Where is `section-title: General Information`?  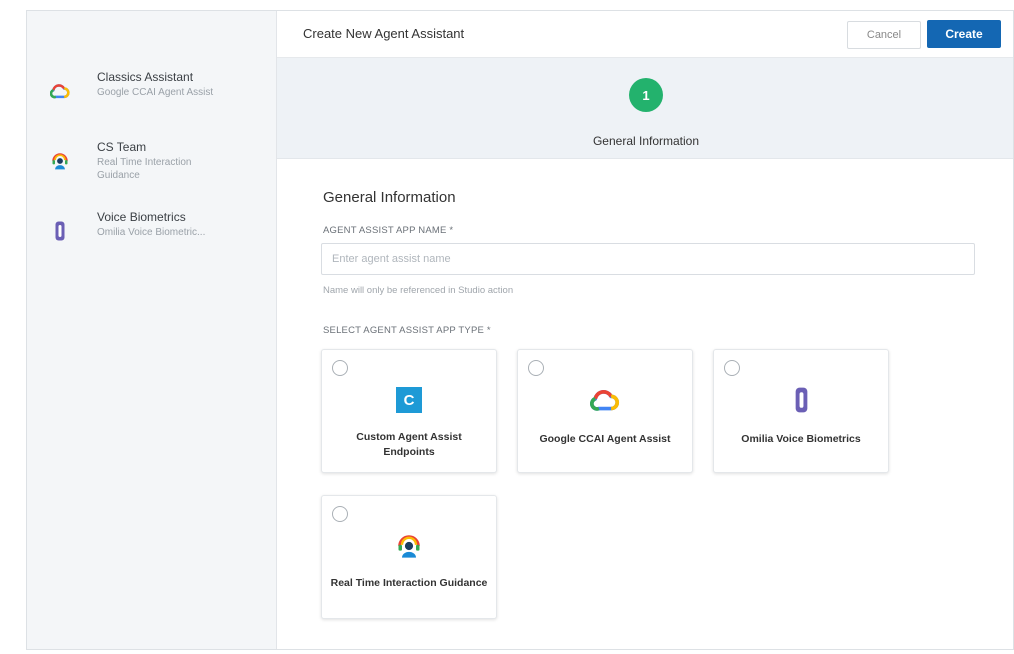
section-title: General Information is located at coordinates (389, 197).